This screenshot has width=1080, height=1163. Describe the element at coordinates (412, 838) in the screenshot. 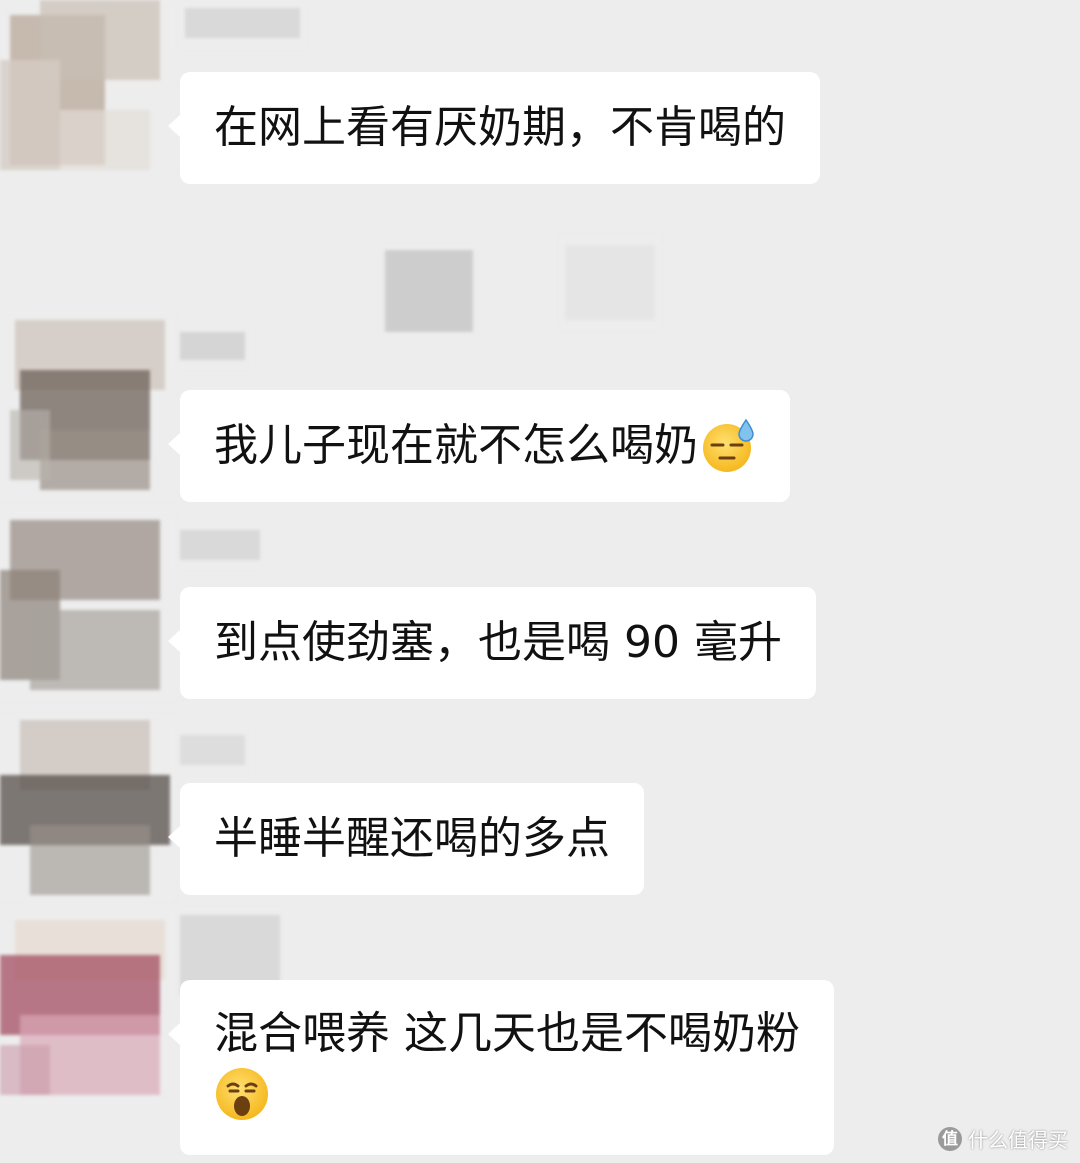

I see `message-text: 半睡半醒还喝的多点` at that location.